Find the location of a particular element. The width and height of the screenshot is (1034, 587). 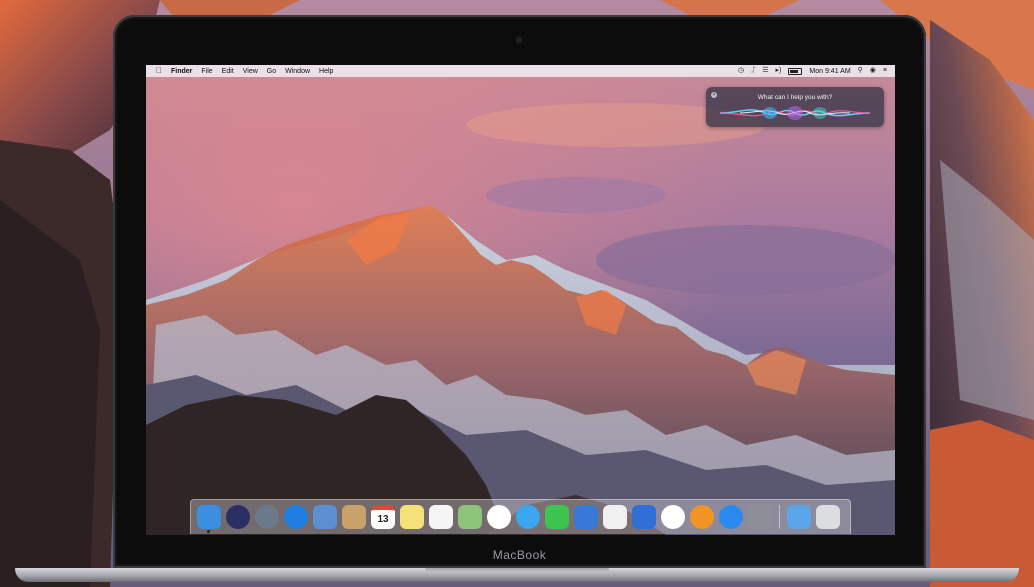

menu-edit: Edit is located at coordinates (228, 71).